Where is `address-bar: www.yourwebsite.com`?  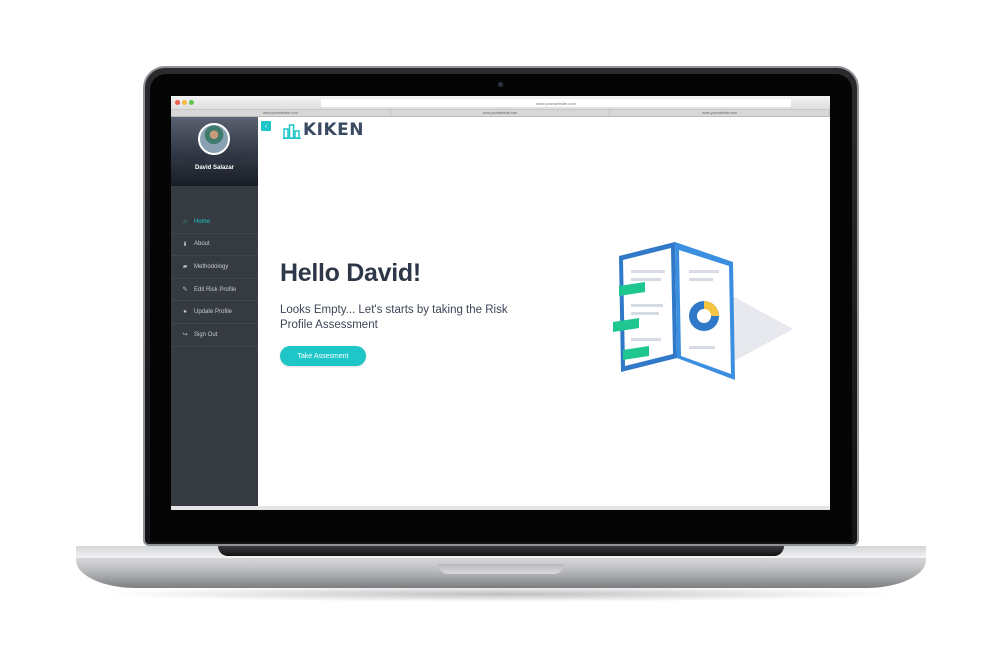
address-bar: www.yourwebsite.com is located at coordinates (556, 103).